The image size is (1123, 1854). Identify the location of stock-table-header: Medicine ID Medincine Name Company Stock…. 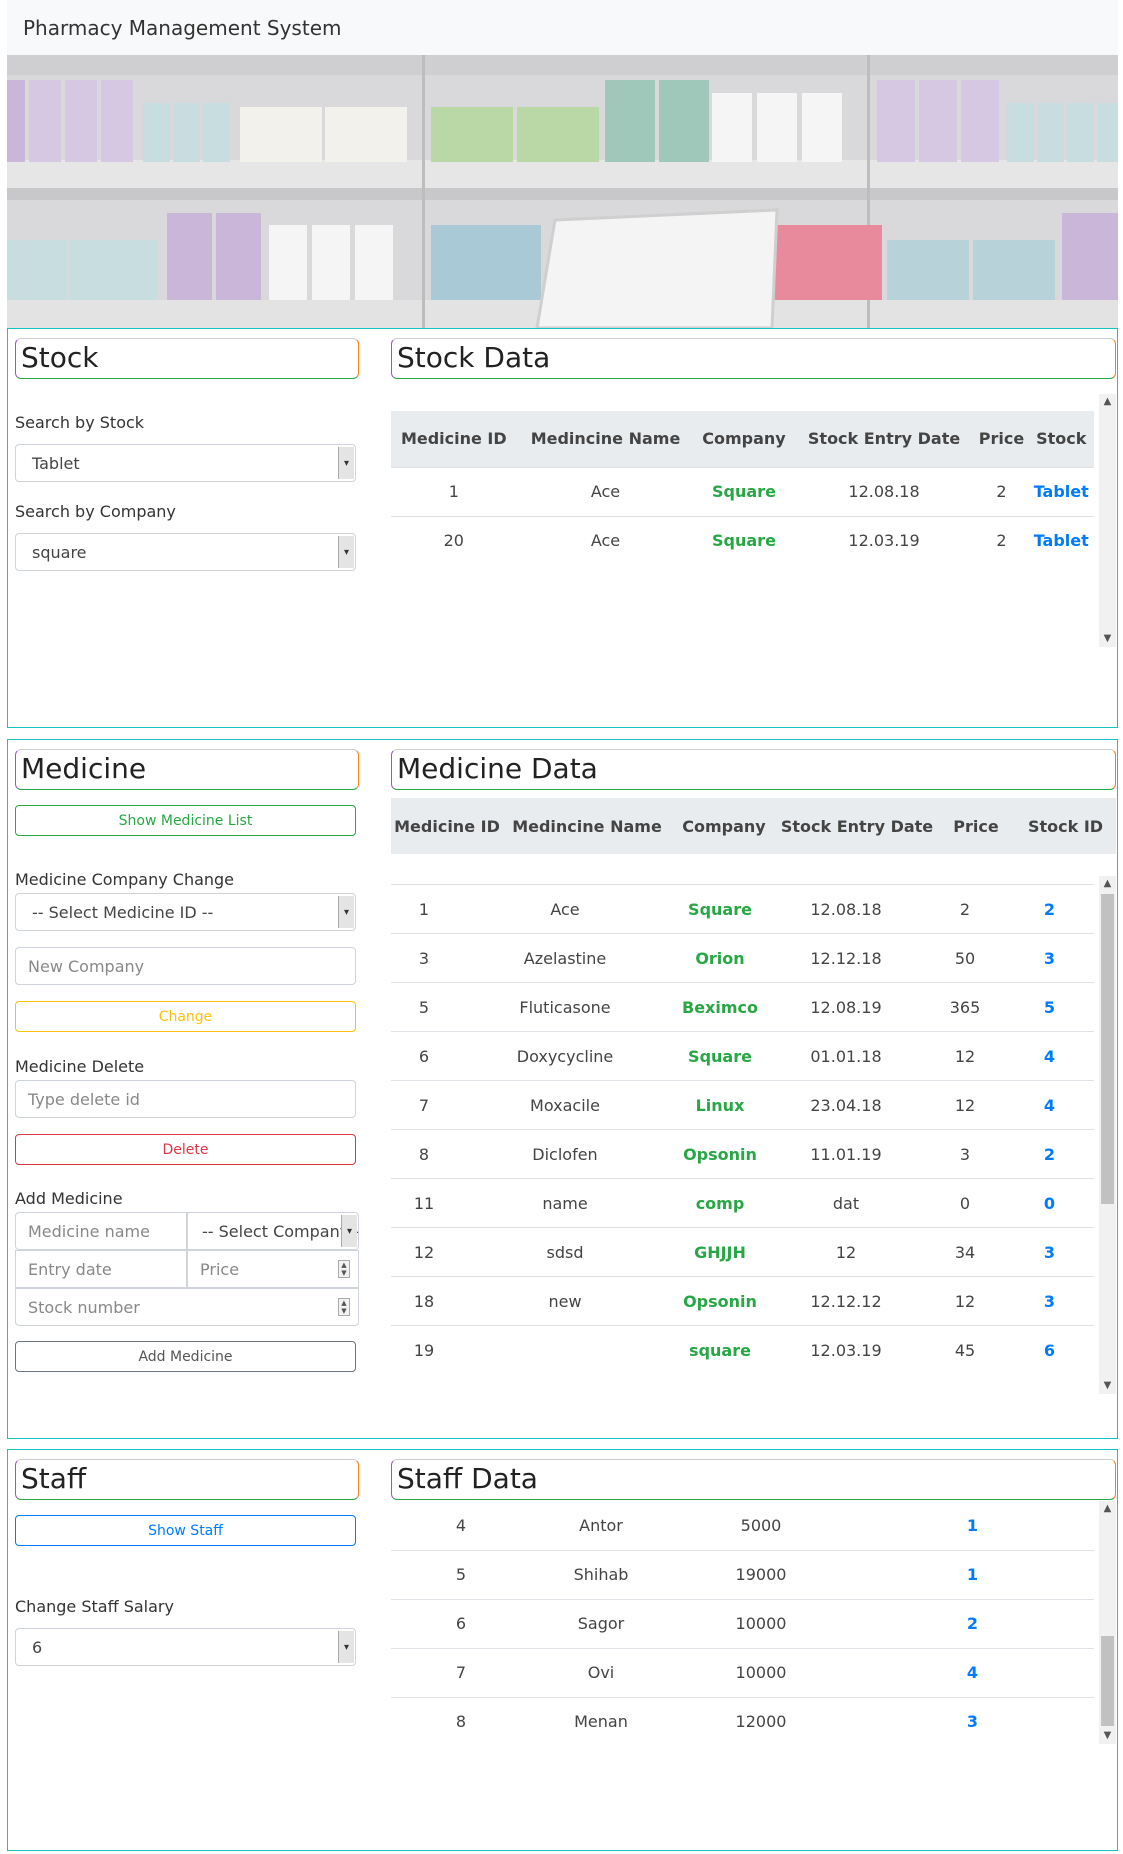
(742, 439).